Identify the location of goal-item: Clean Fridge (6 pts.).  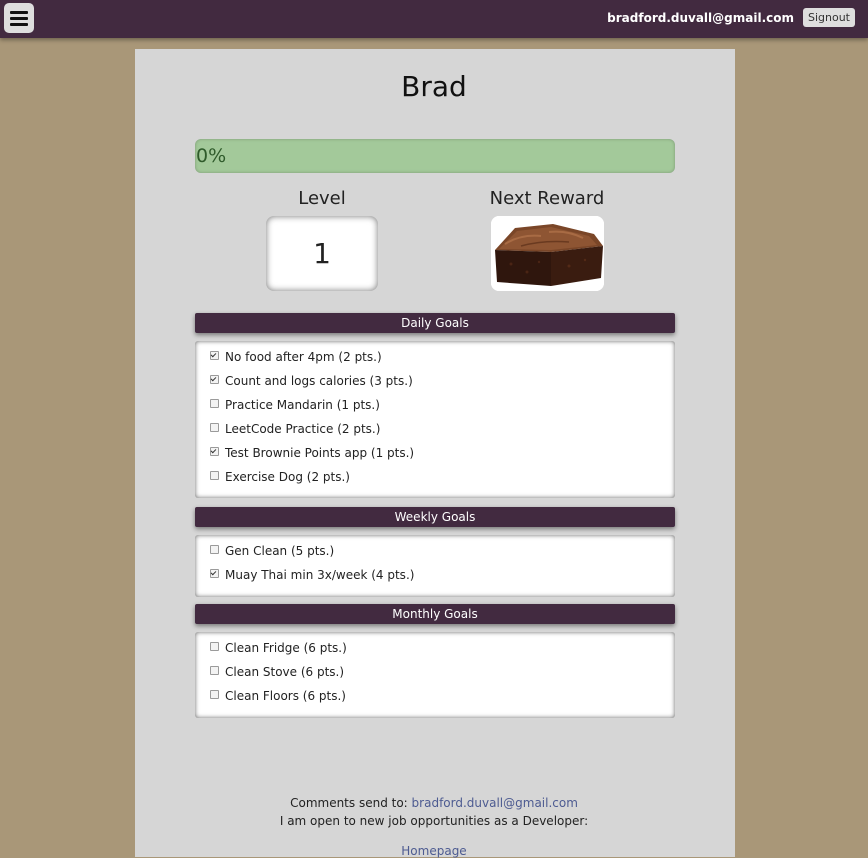
(442, 648).